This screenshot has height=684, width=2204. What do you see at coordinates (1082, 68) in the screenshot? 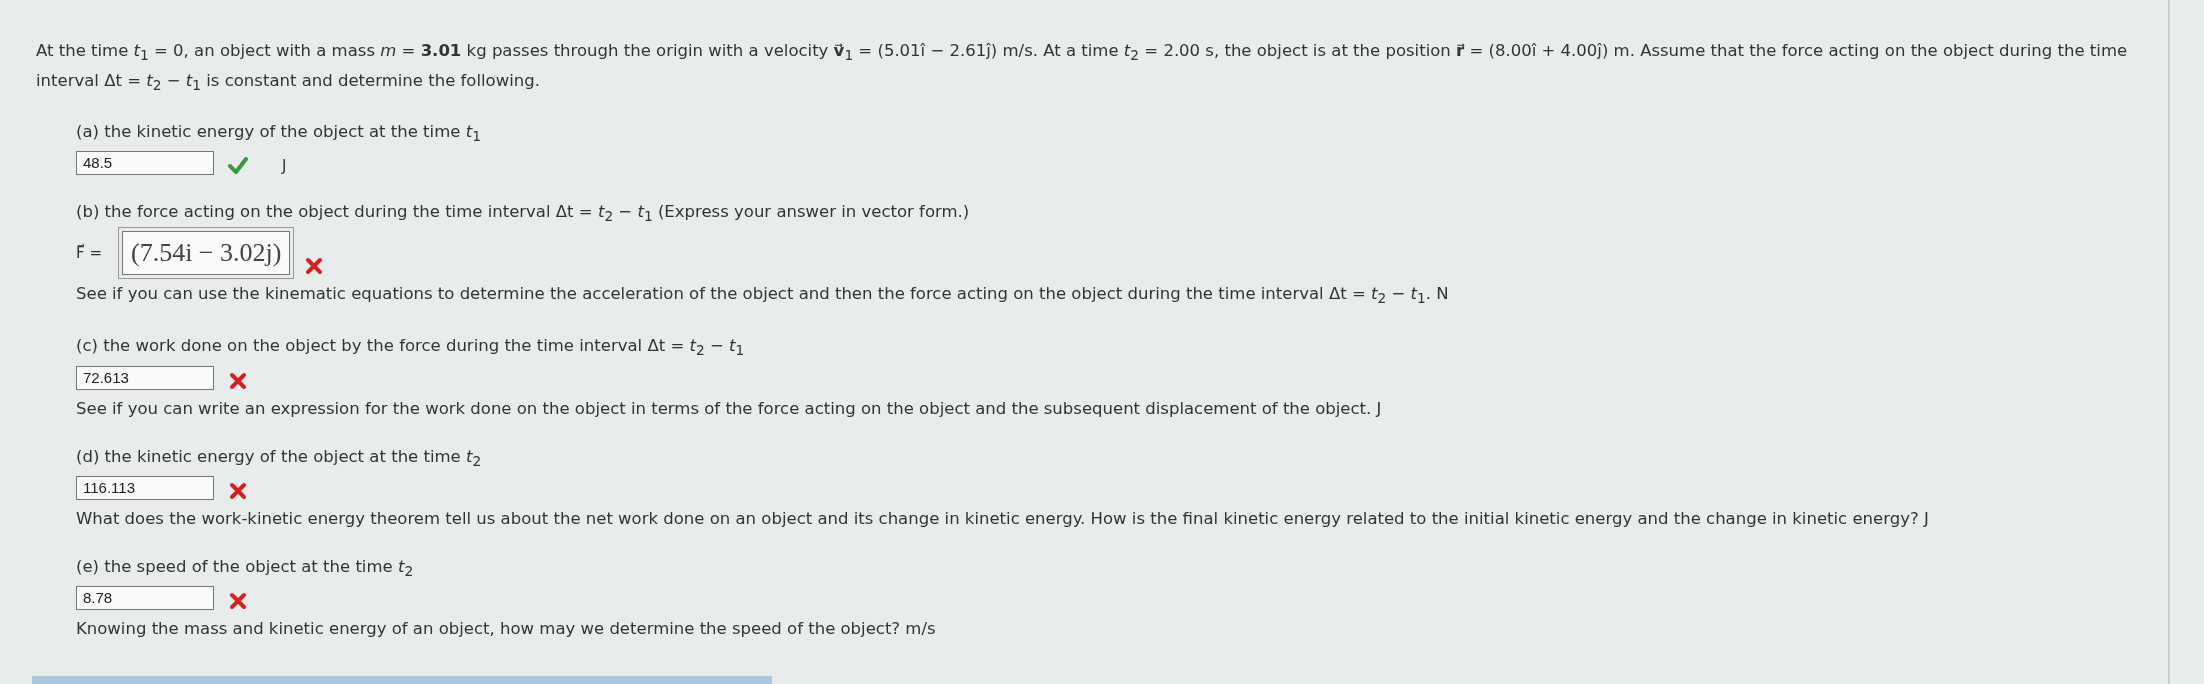
I see `problem-text: At the time t$_{1}$ = 0, an object with a mass m = 3.01 kg passes through the origin with a velocity v⃗$_{1}$ = (5.01î − 2.61ĵ) m/s. At a time t$_{2}$ = 2.00 s, the object is at the position r⃗ = (8.00î + 4.00ĵ) m. Assume that the force acting on the object during the time interval Δt = t$_{2}$ − t$_{1}$ is constant and determine the following.` at bounding box center [1082, 68].